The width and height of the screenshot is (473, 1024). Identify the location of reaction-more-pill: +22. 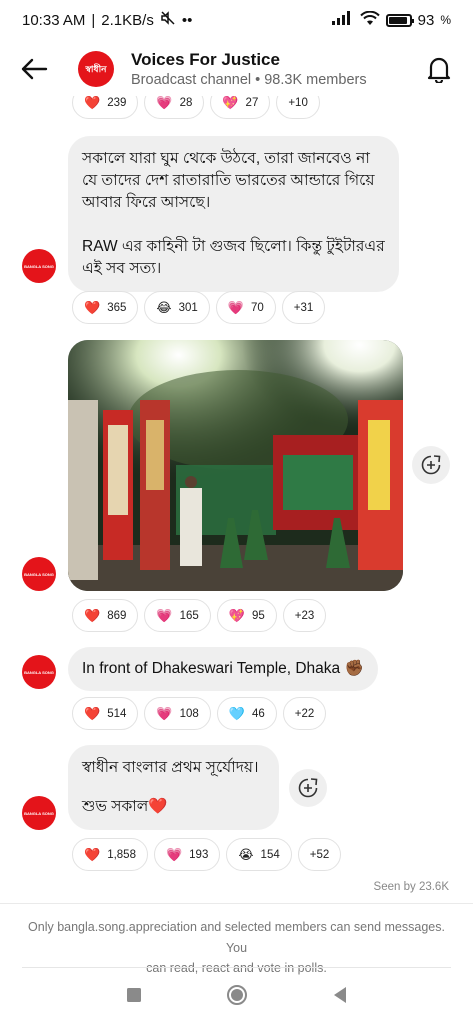
(304, 713).